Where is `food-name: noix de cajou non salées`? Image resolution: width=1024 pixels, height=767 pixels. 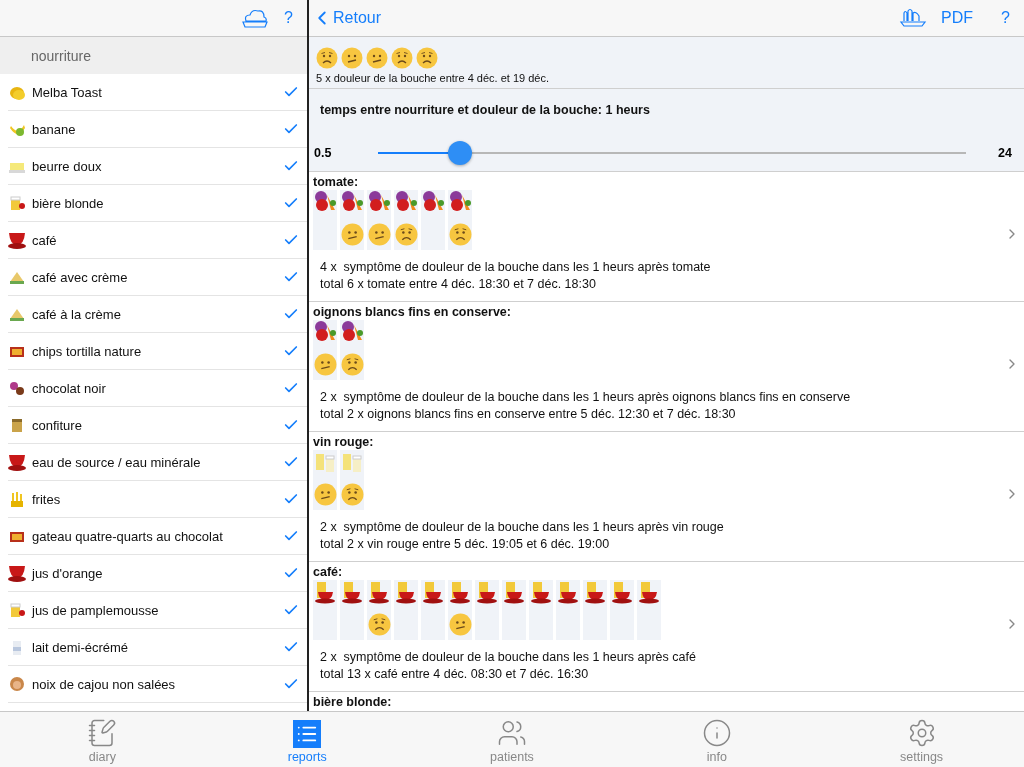
food-name: noix de cajou non salées is located at coordinates (104, 684).